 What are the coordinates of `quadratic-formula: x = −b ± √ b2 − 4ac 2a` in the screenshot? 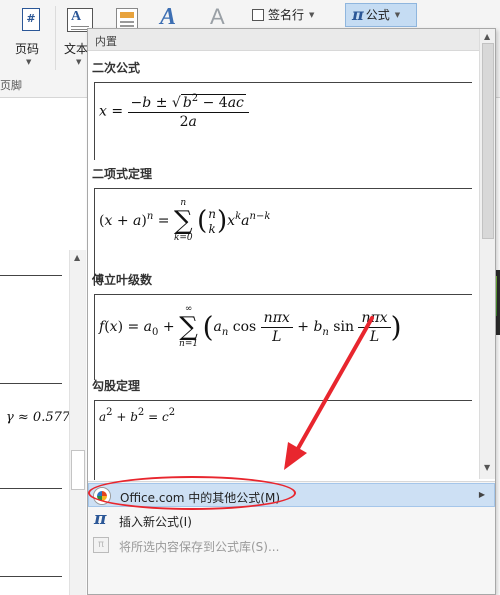 It's located at (174, 111).